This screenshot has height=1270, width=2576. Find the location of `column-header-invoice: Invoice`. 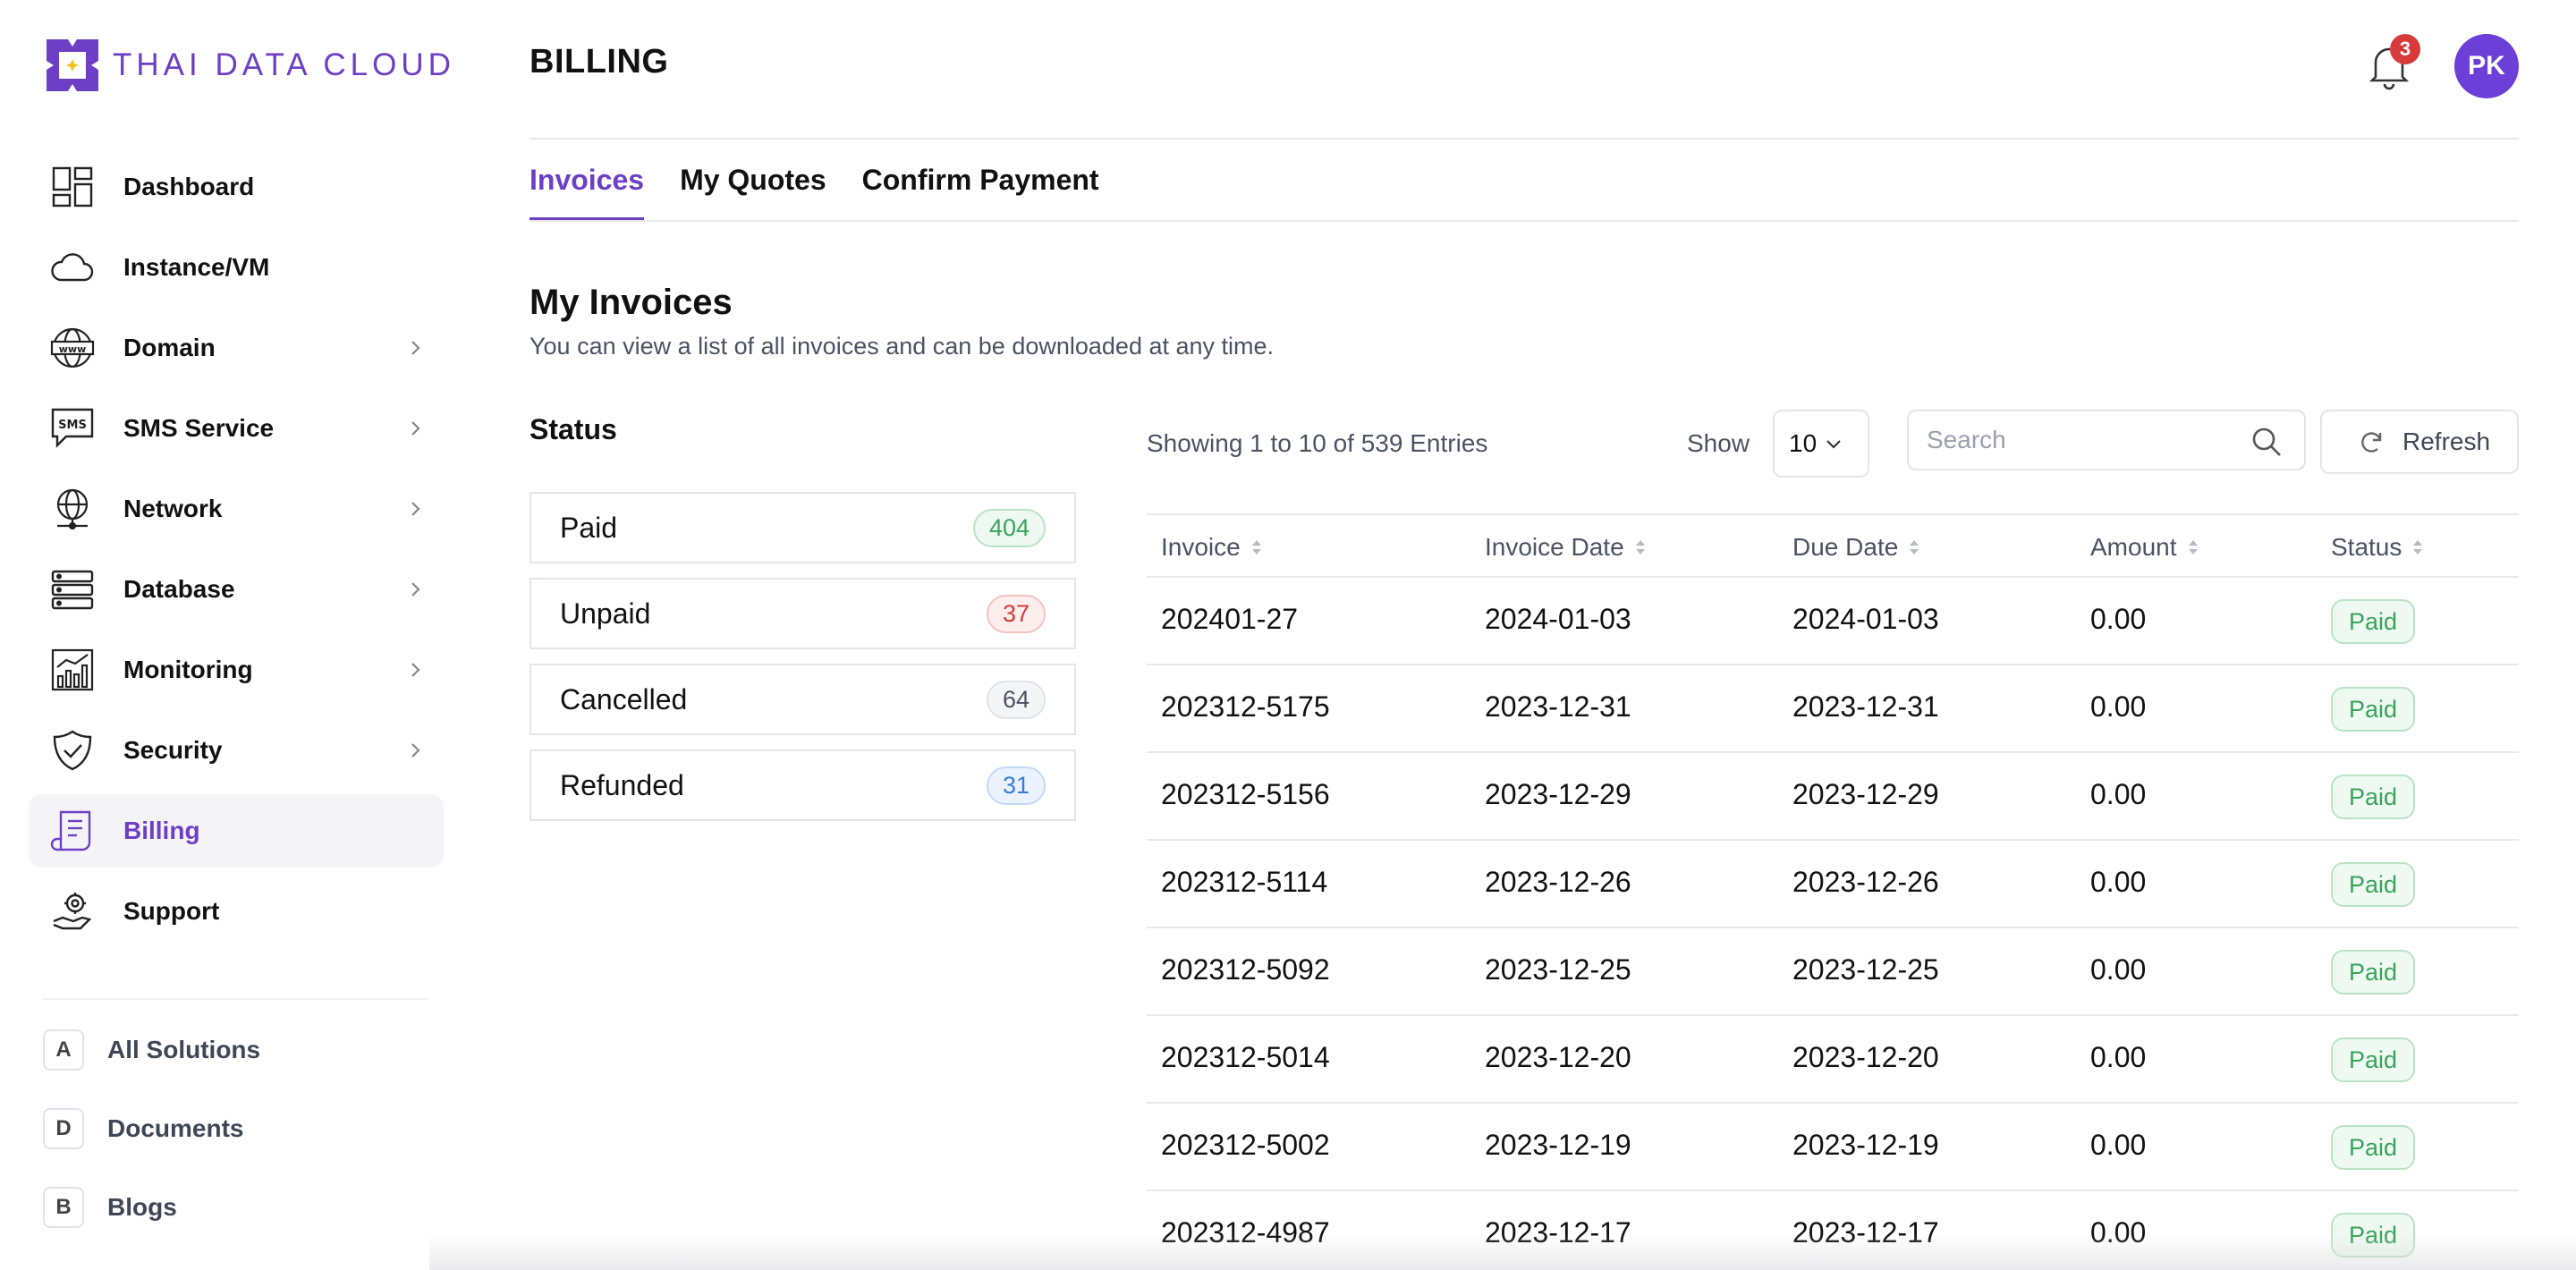

column-header-invoice: Invoice is located at coordinates (1211, 547).